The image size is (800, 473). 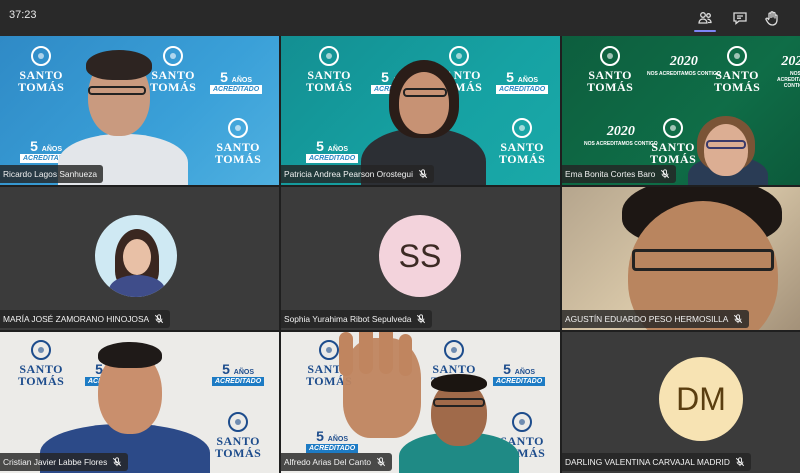 What do you see at coordinates (64, 462) in the screenshot?
I see `participant-name: Cristian Javier Labbe Flores` at bounding box center [64, 462].